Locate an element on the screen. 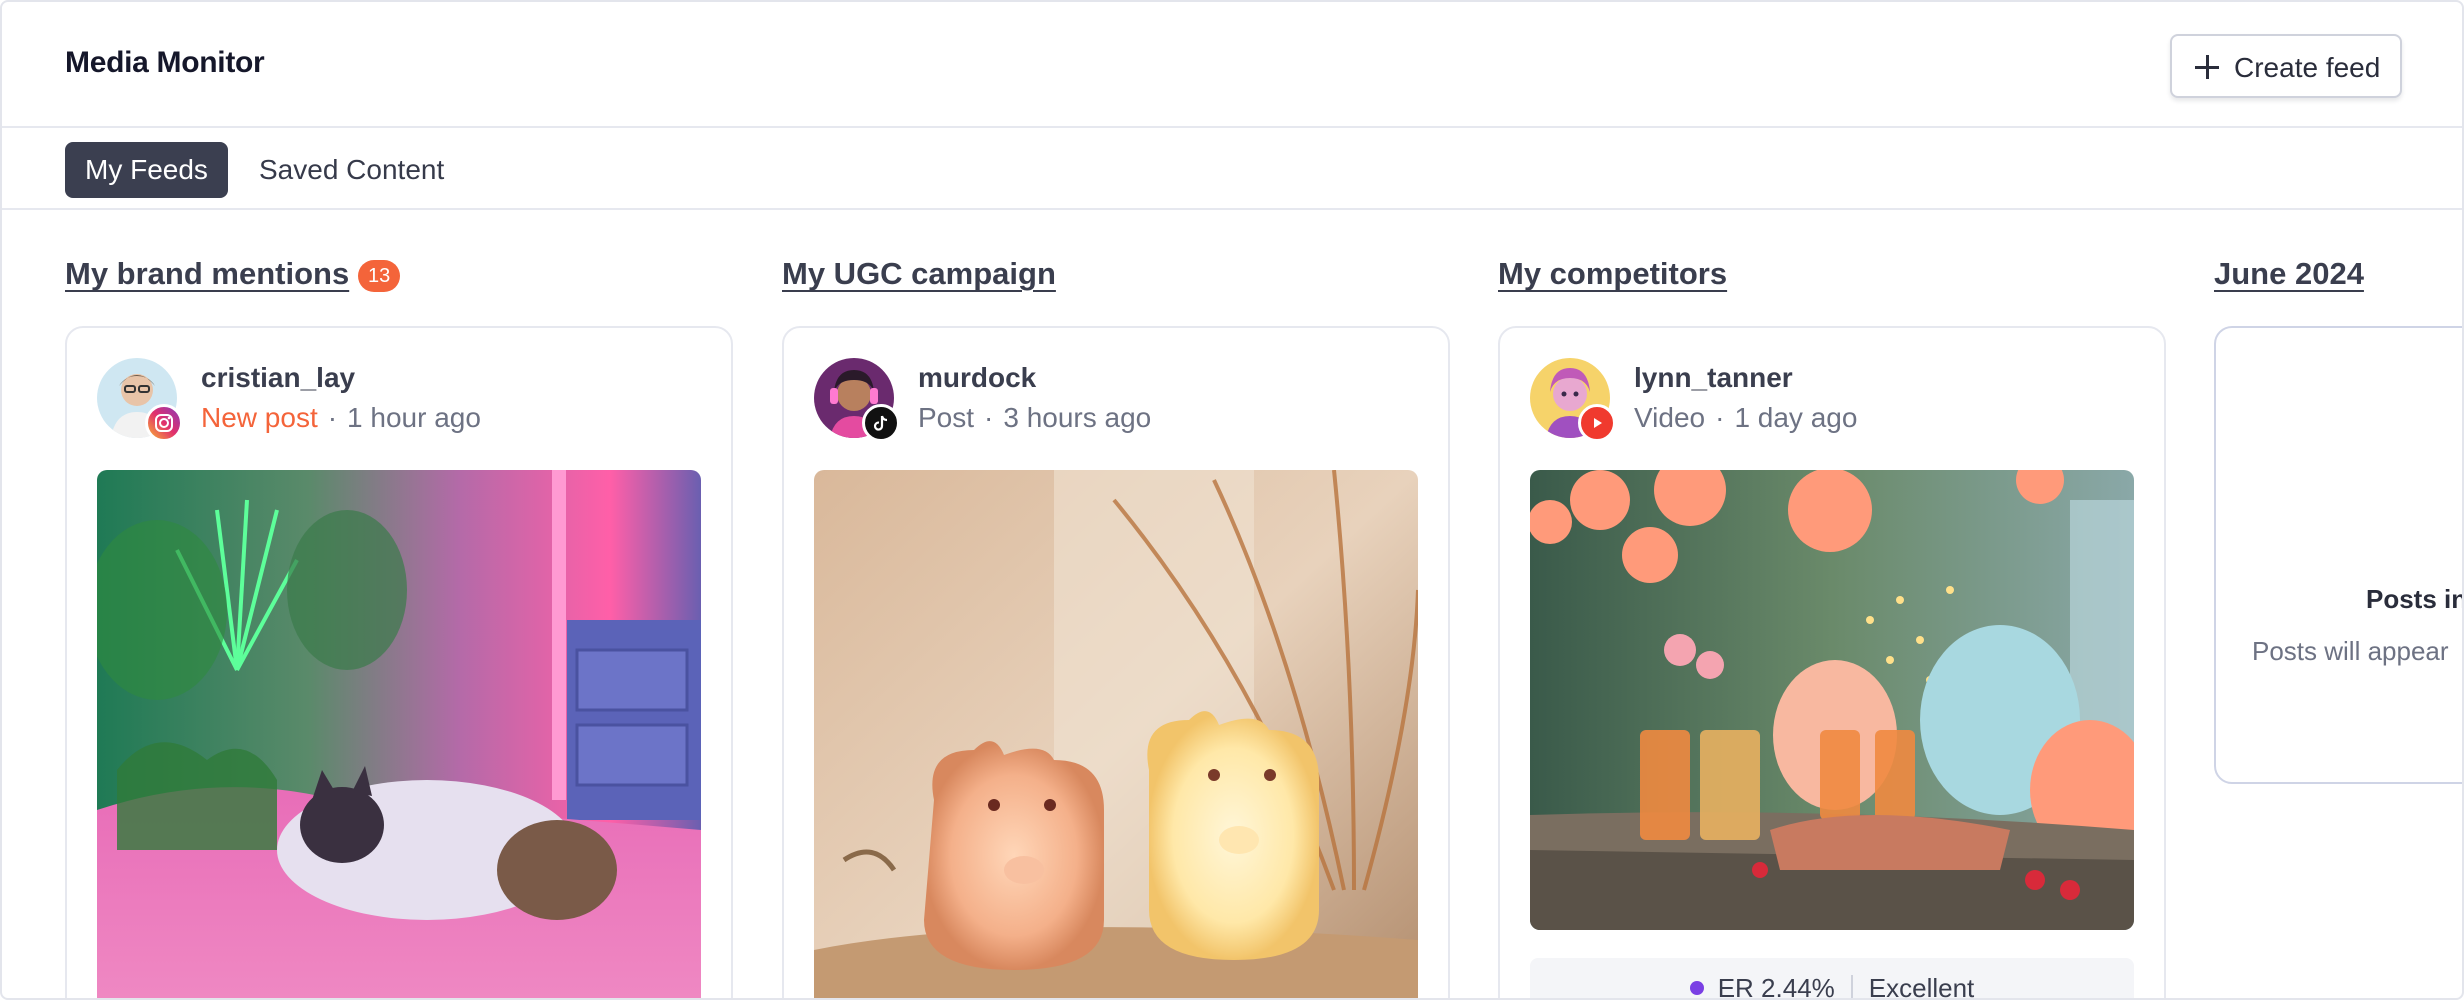 The image size is (2464, 1000). post-type: New post is located at coordinates (259, 417).